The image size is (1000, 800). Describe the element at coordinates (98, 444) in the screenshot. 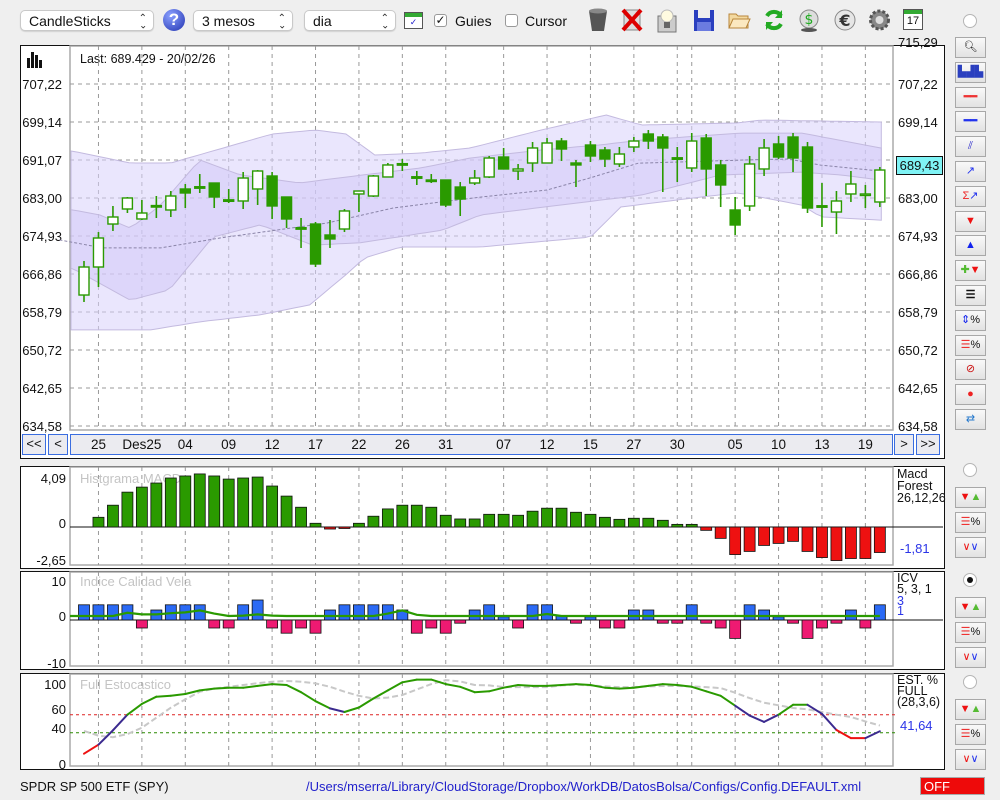

I see `date-axis-label: 25` at that location.